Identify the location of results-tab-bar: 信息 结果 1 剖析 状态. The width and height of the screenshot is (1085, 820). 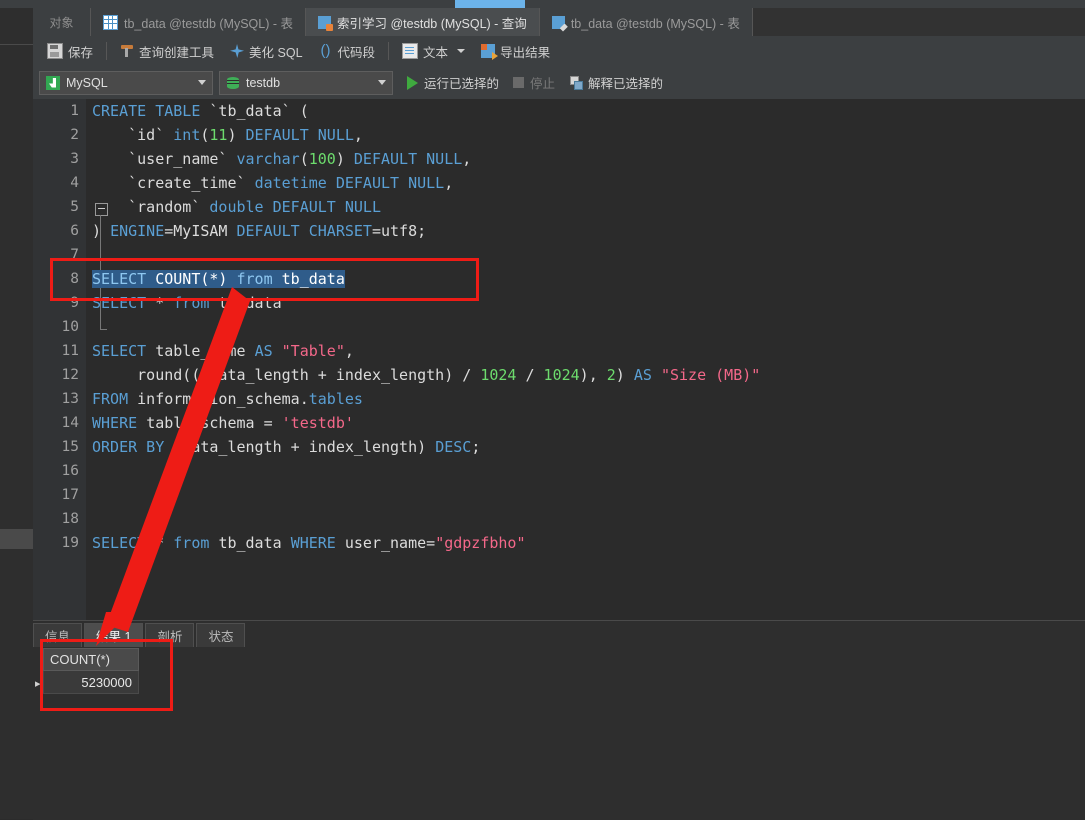
(140, 635).